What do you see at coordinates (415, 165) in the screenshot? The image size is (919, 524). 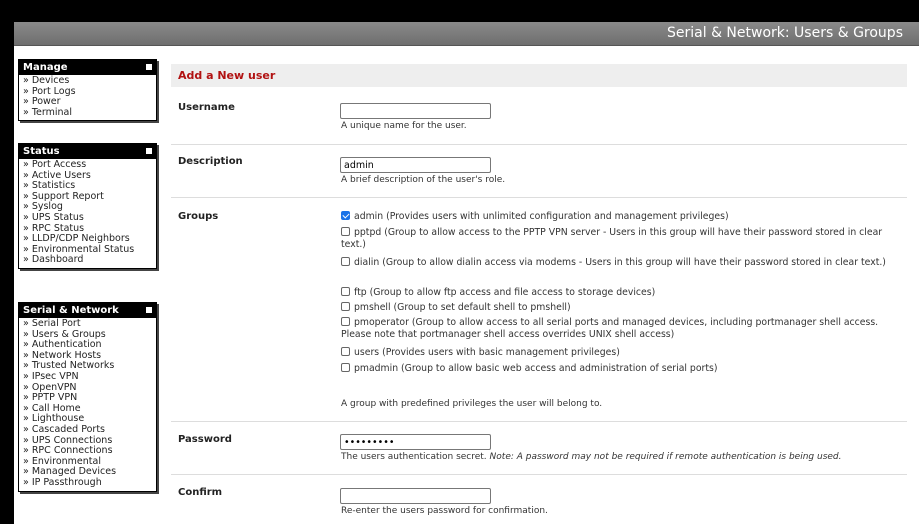 I see `description-input` at bounding box center [415, 165].